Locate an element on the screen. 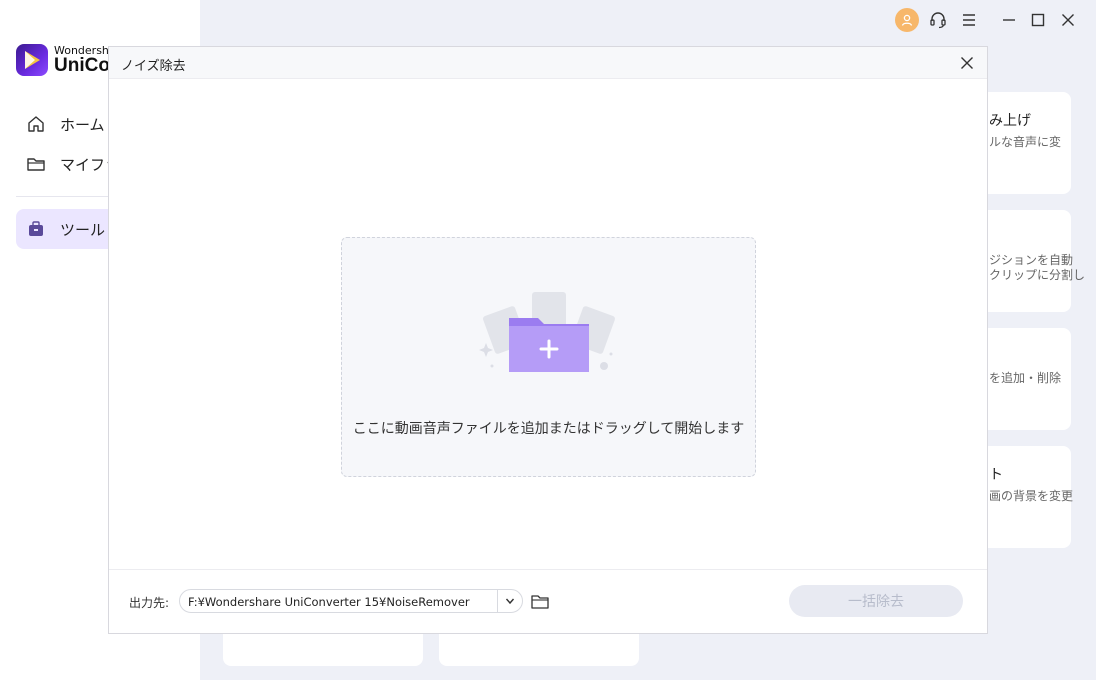  open-folder-icon is located at coordinates (540, 601).